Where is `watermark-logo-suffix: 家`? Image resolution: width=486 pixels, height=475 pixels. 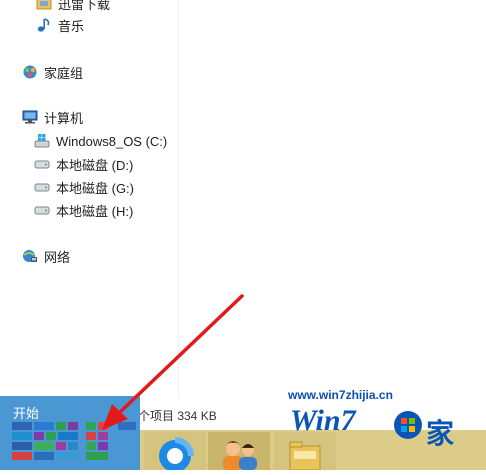
watermark-logo-suffix: 家 is located at coordinates (440, 433).